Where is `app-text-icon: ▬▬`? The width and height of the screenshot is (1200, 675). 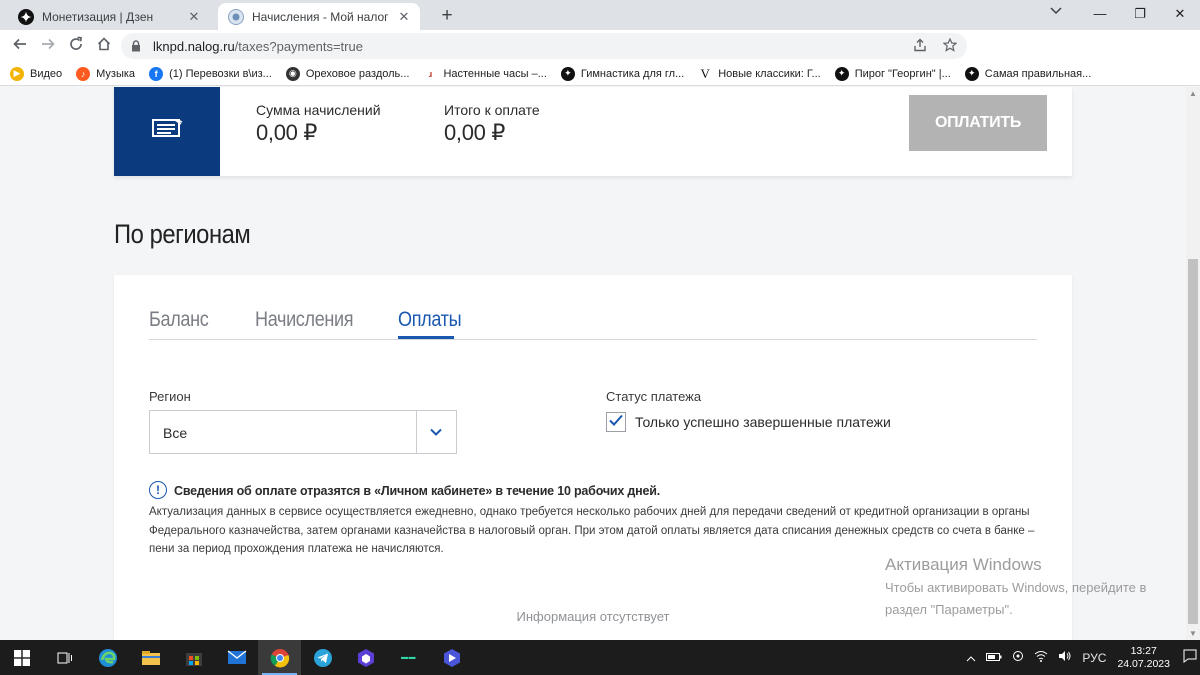
app-text-icon: ▬▬ is located at coordinates (408, 657).